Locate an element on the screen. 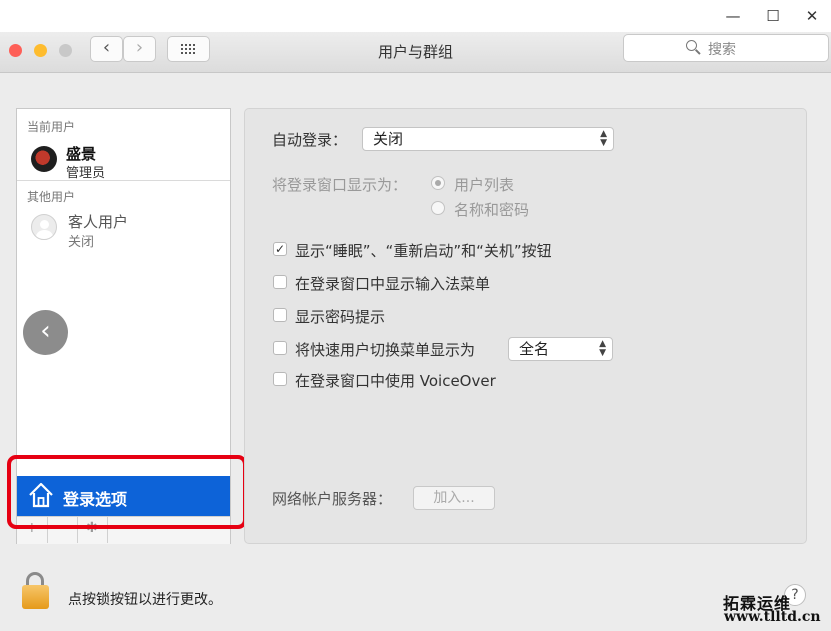 The height and width of the screenshot is (631, 831). minimize-button: — is located at coordinates (733, 16).